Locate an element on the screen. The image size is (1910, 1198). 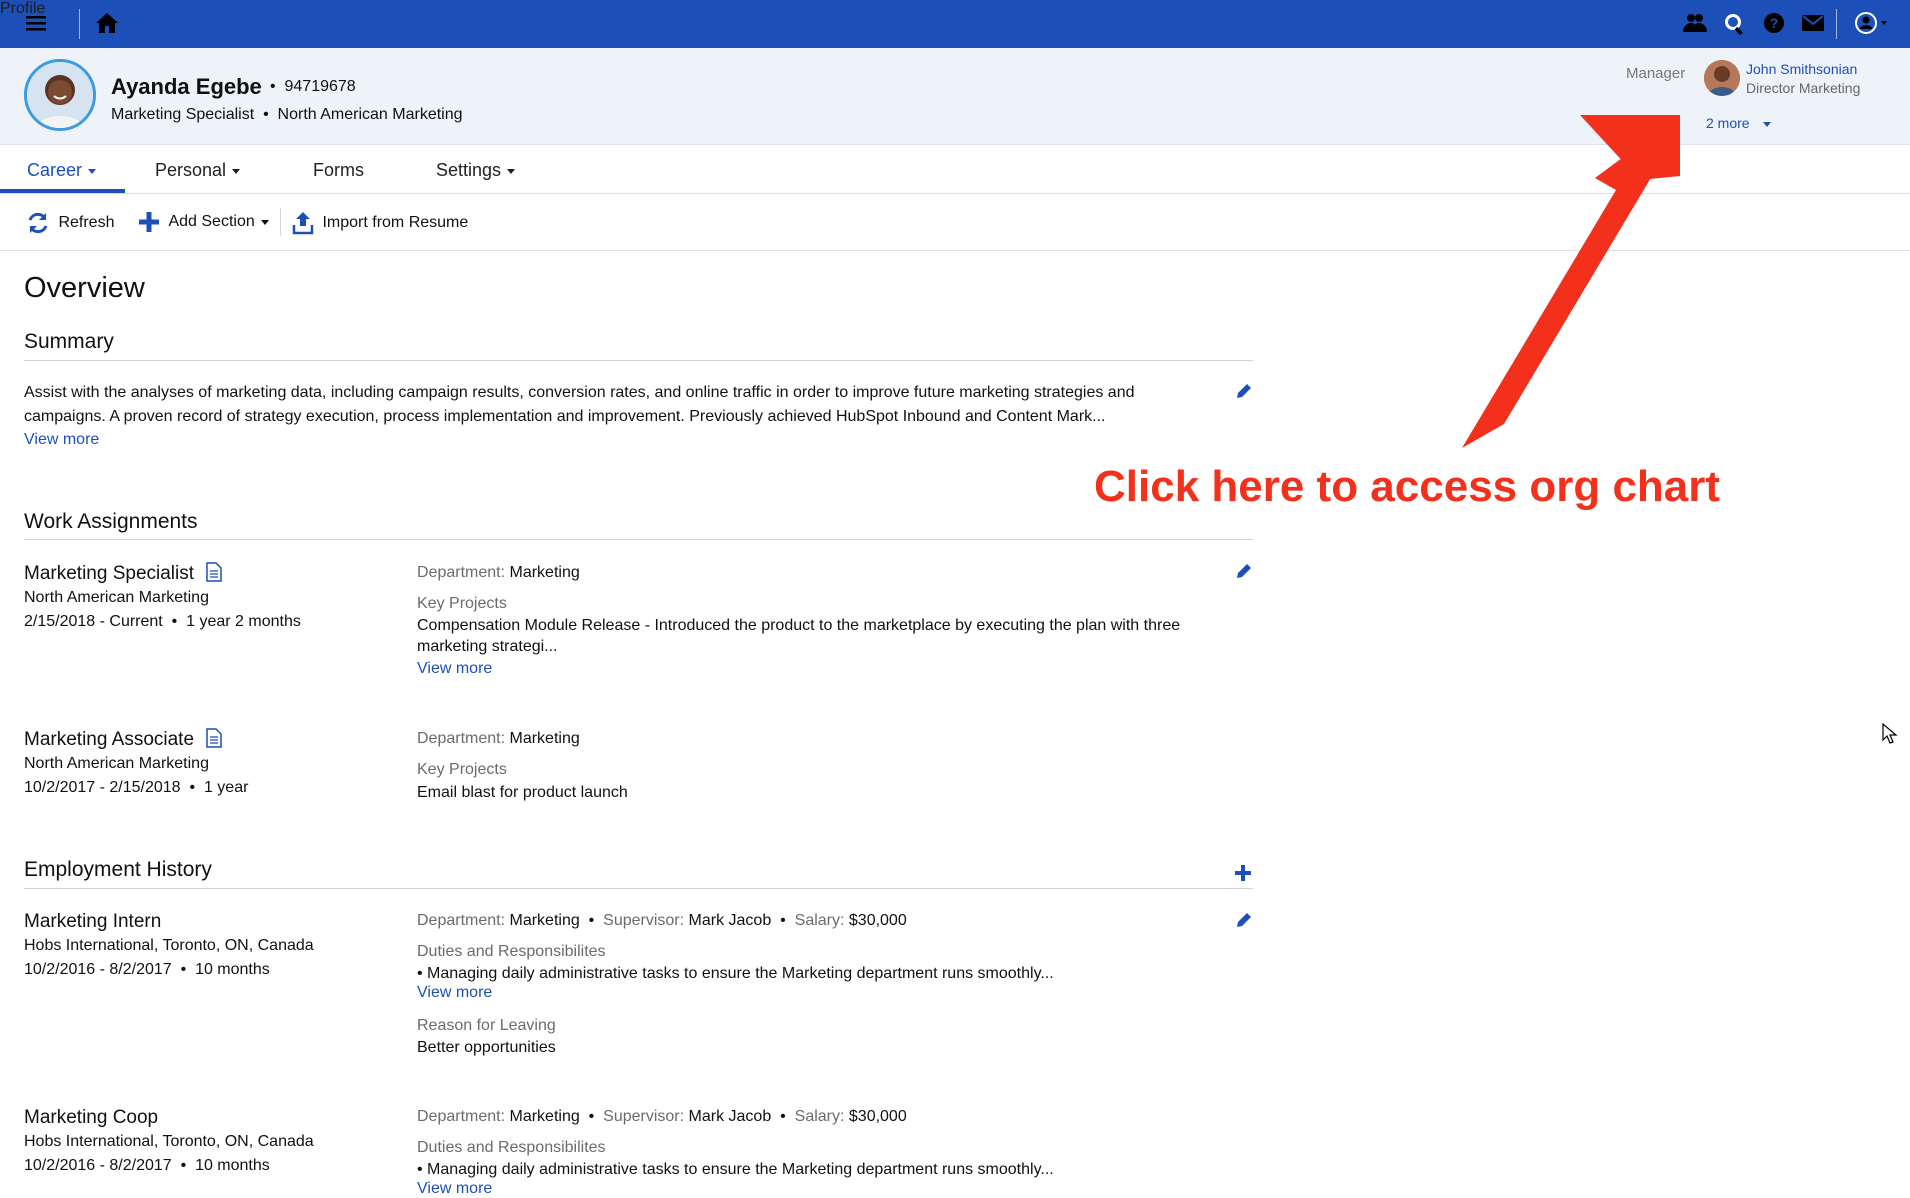
manager-name-link: John Smithsonian is located at coordinates (1801, 69).